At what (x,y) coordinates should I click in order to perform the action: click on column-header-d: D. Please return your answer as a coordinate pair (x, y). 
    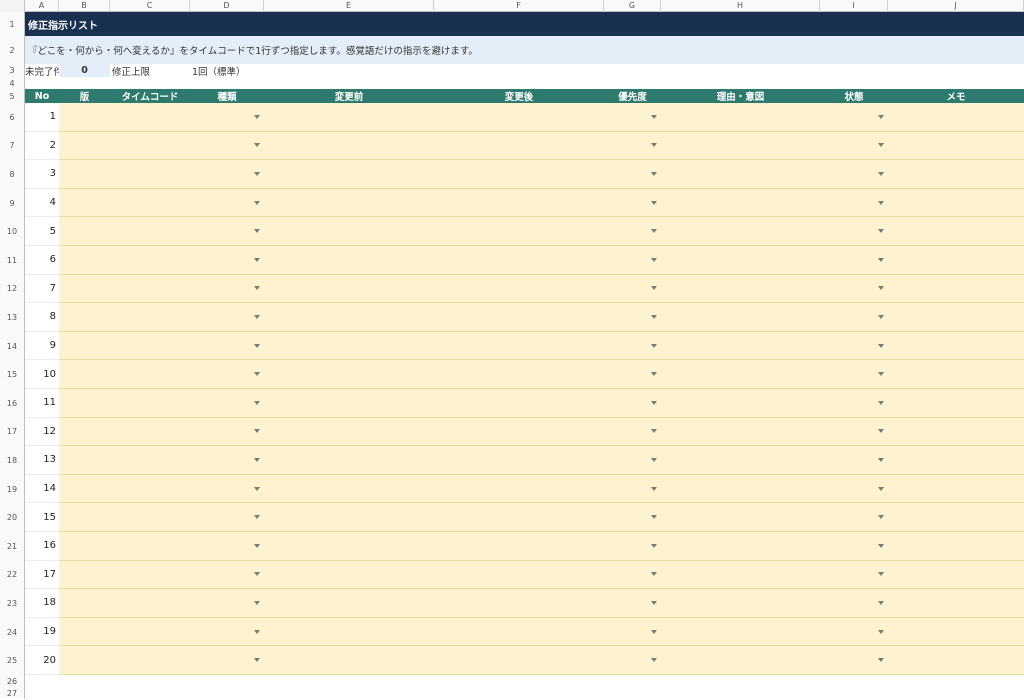
    Looking at the image, I should click on (227, 6).